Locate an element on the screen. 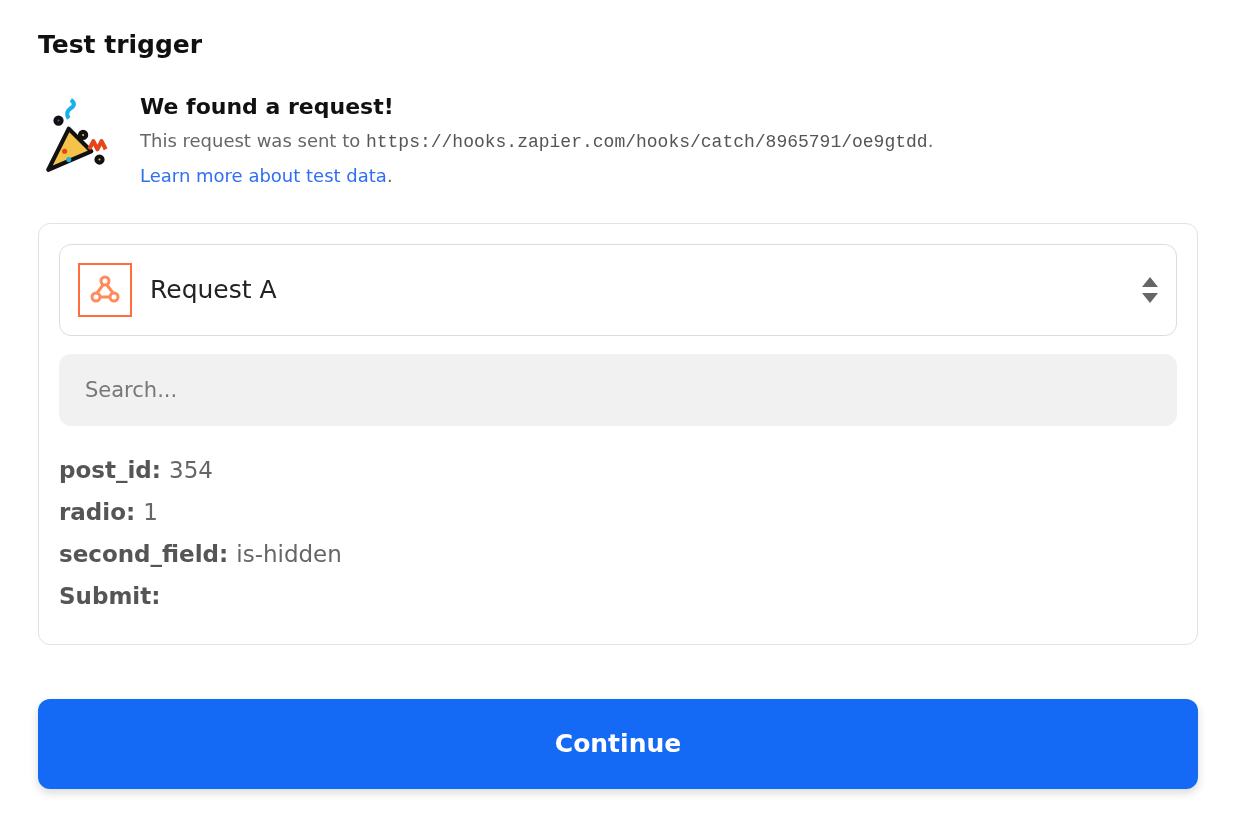 The image size is (1236, 840). notice-title: We found a request! is located at coordinates (267, 106).